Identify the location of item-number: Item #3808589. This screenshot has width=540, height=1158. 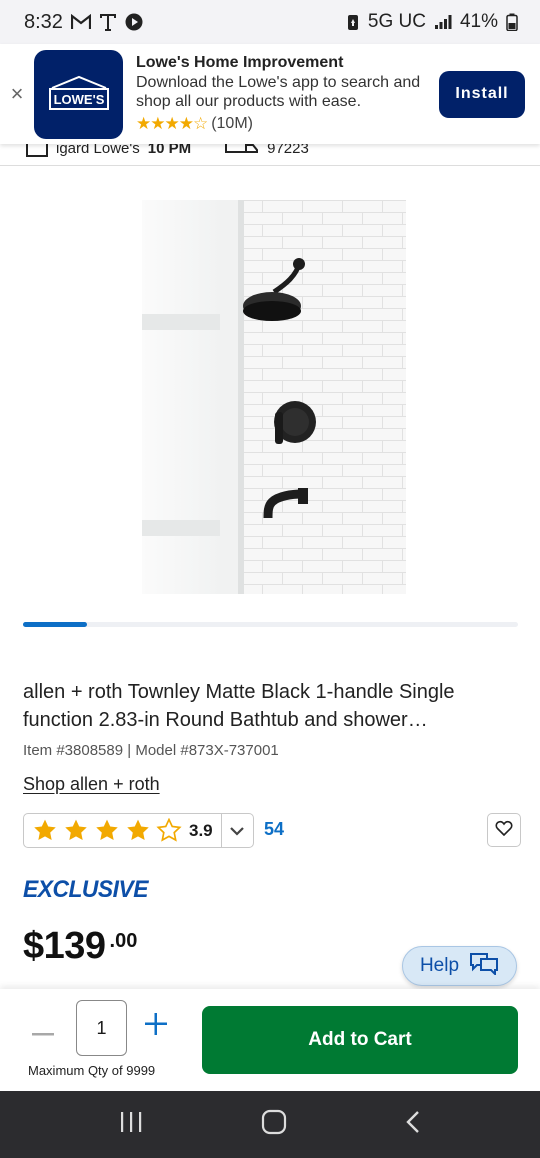
(73, 750).